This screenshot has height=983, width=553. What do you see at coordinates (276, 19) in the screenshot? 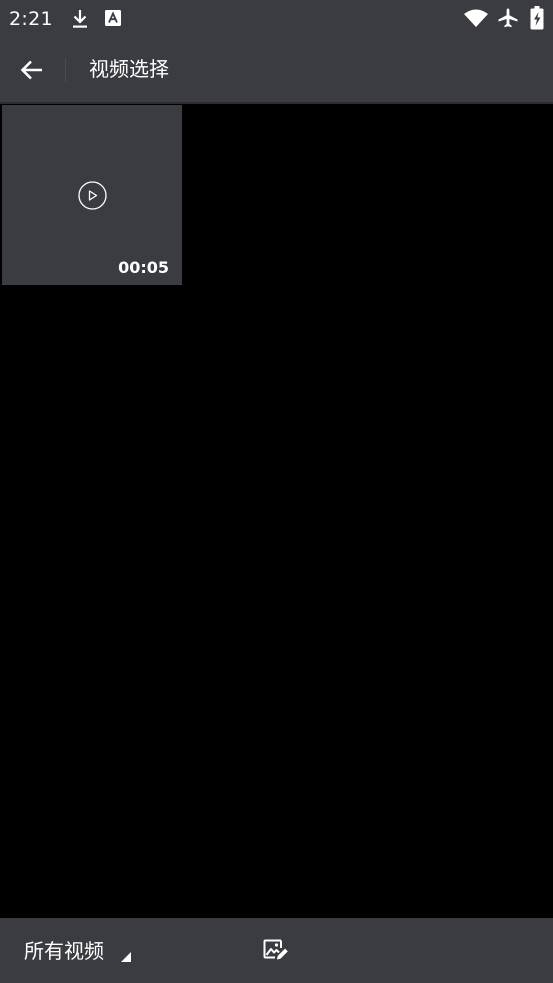
I see `status-bar: 2:21` at bounding box center [276, 19].